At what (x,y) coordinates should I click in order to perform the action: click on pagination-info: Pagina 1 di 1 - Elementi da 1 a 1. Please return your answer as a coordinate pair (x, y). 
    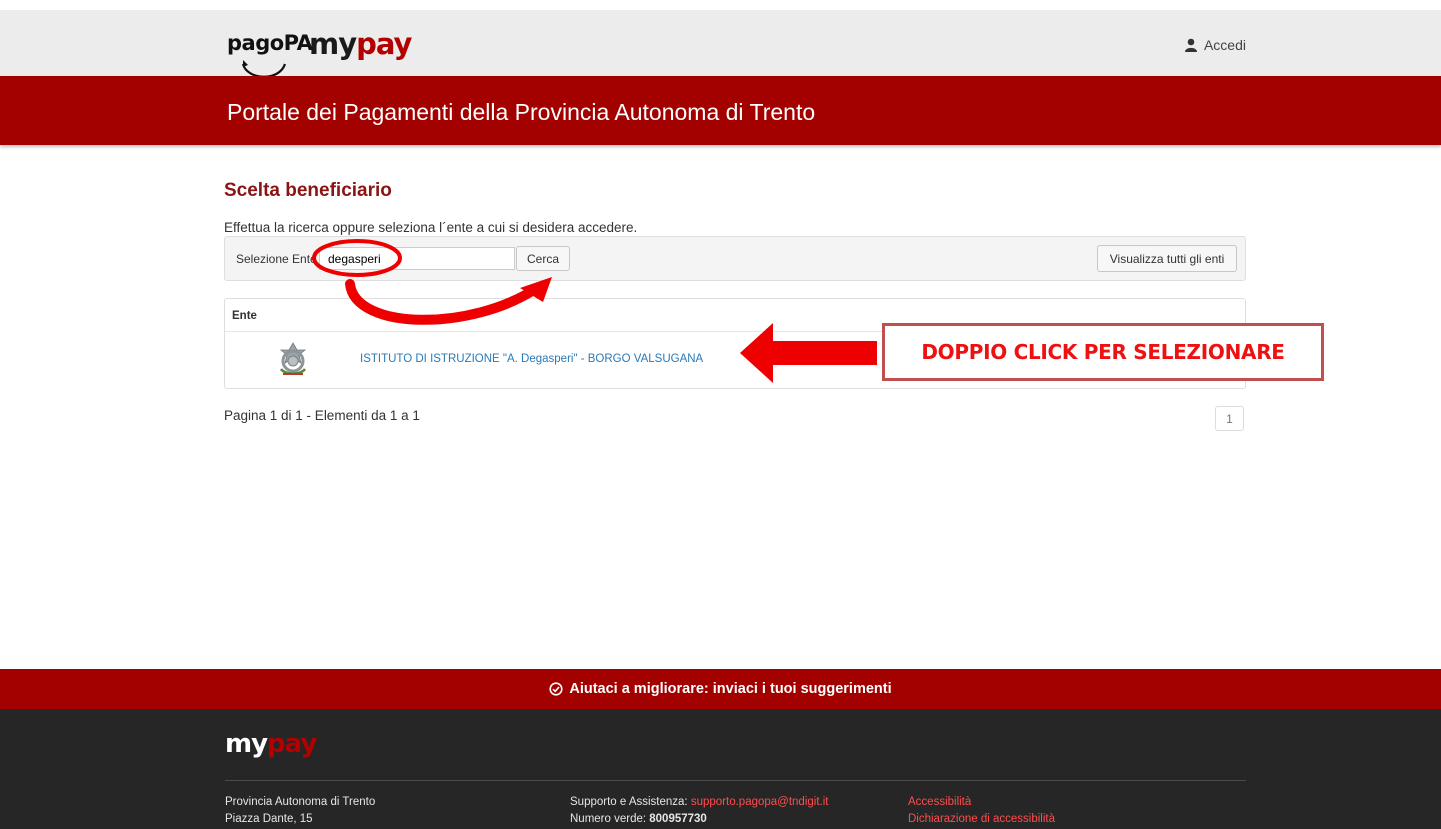
    Looking at the image, I should click on (322, 415).